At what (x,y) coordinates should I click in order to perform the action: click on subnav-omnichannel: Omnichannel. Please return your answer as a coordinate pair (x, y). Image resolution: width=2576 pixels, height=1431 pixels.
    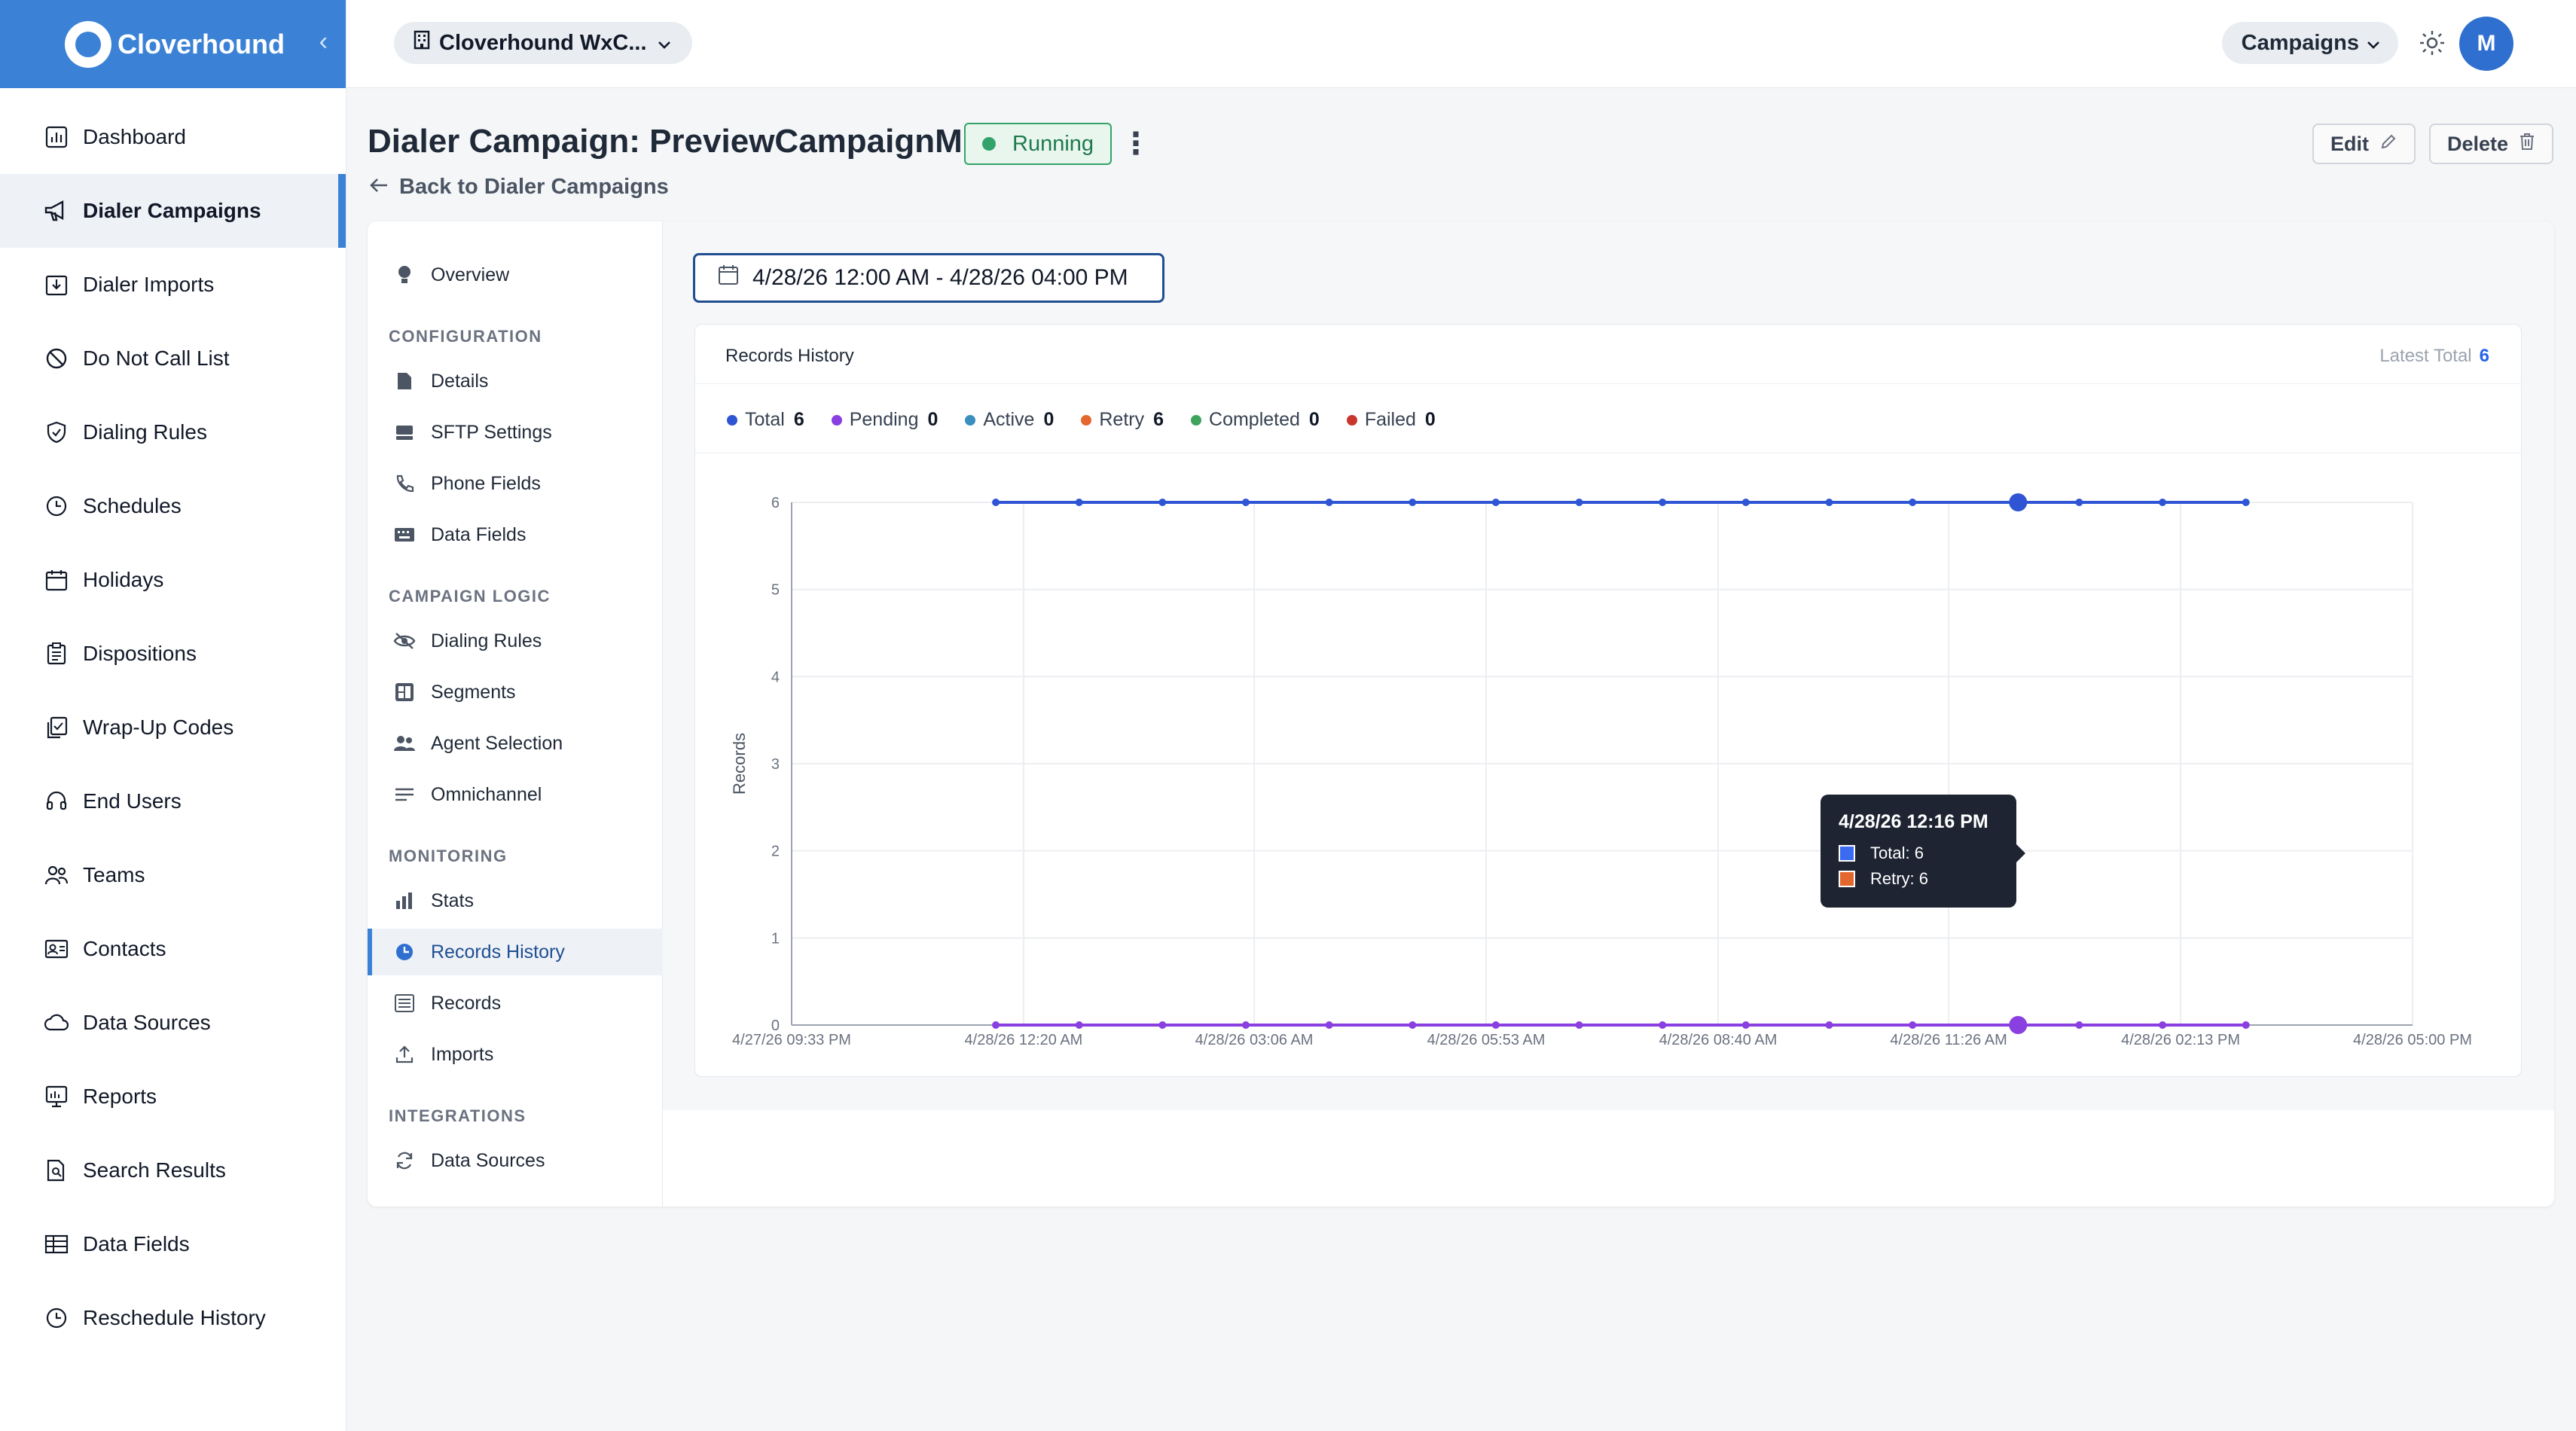
    Looking at the image, I should click on (515, 794).